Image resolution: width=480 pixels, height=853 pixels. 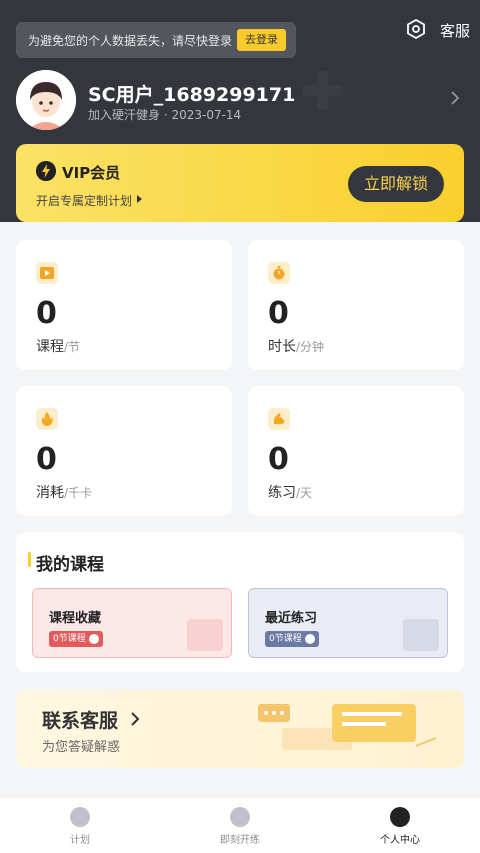 I want to click on tab-label: 即刻开练, so click(x=240, y=840).